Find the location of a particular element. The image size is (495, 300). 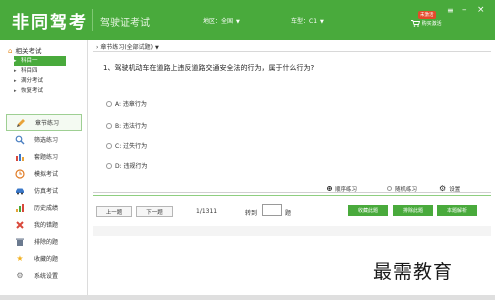

sidebar-item-chapter-practice: 章节练习 is located at coordinates (44, 122).